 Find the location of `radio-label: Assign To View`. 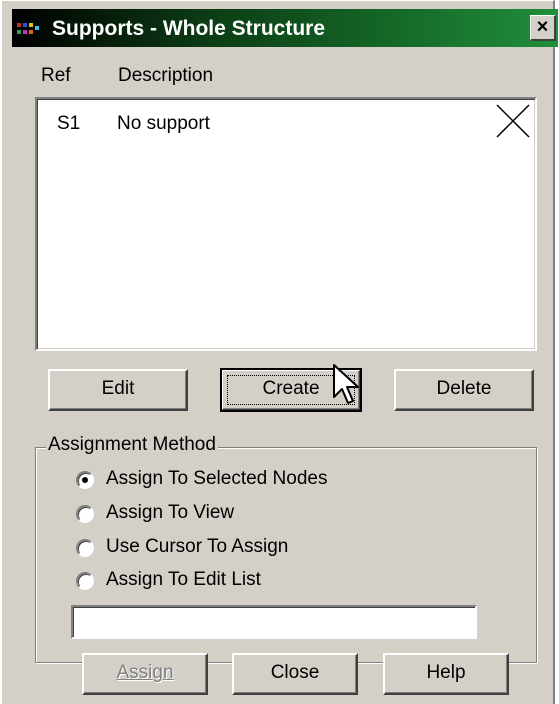

radio-label: Assign To View is located at coordinates (170, 512).